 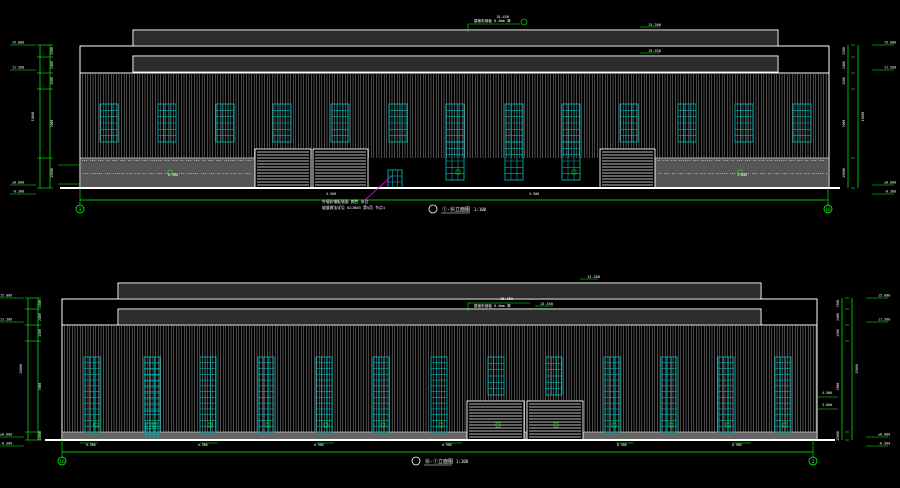 I want to click on note-2: 坡道做法详见 02J003 第5页 节点1, so click(x=354, y=207).